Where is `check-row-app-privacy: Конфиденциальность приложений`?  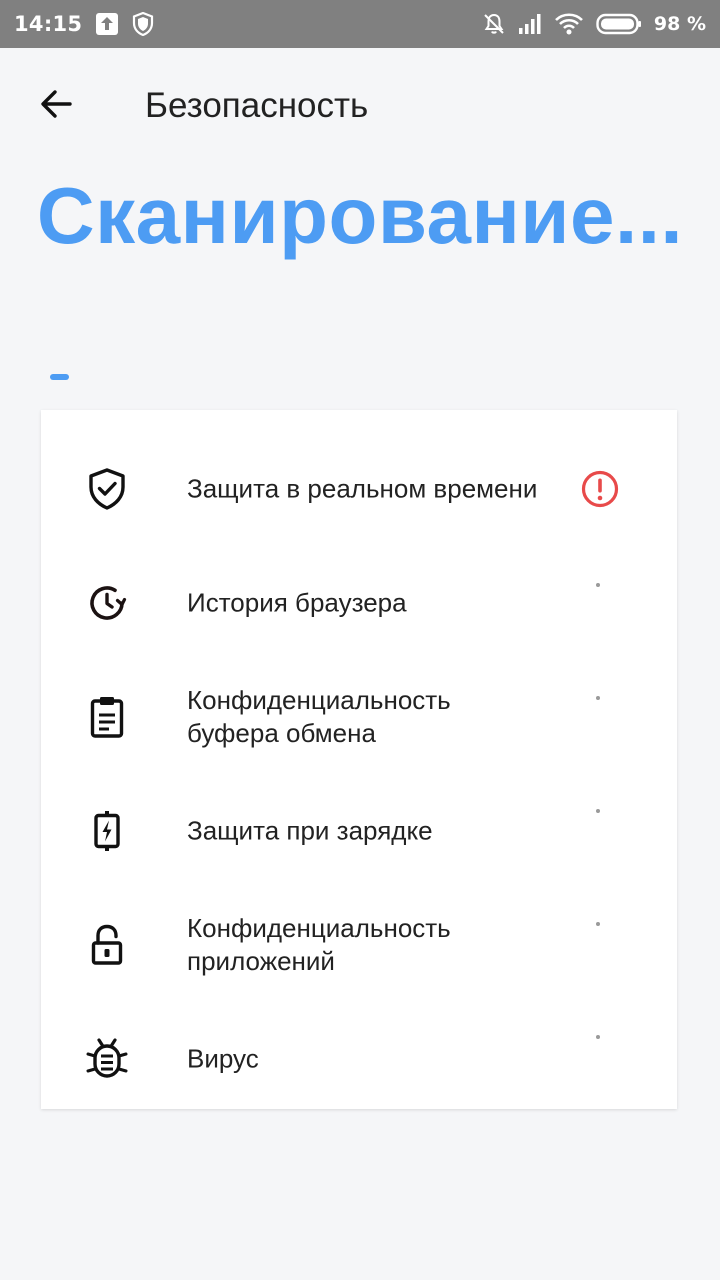
check-row-app-privacy: Конфиденциальность приложений is located at coordinates (359, 945).